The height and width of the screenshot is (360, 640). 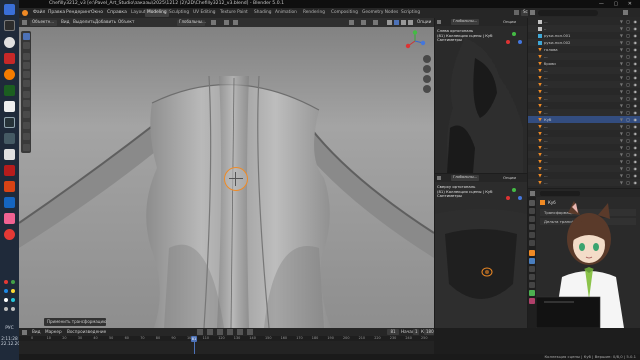 What do you see at coordinates (509, 178) in the screenshot?
I see `options-button: Опции` at bounding box center [509, 178].